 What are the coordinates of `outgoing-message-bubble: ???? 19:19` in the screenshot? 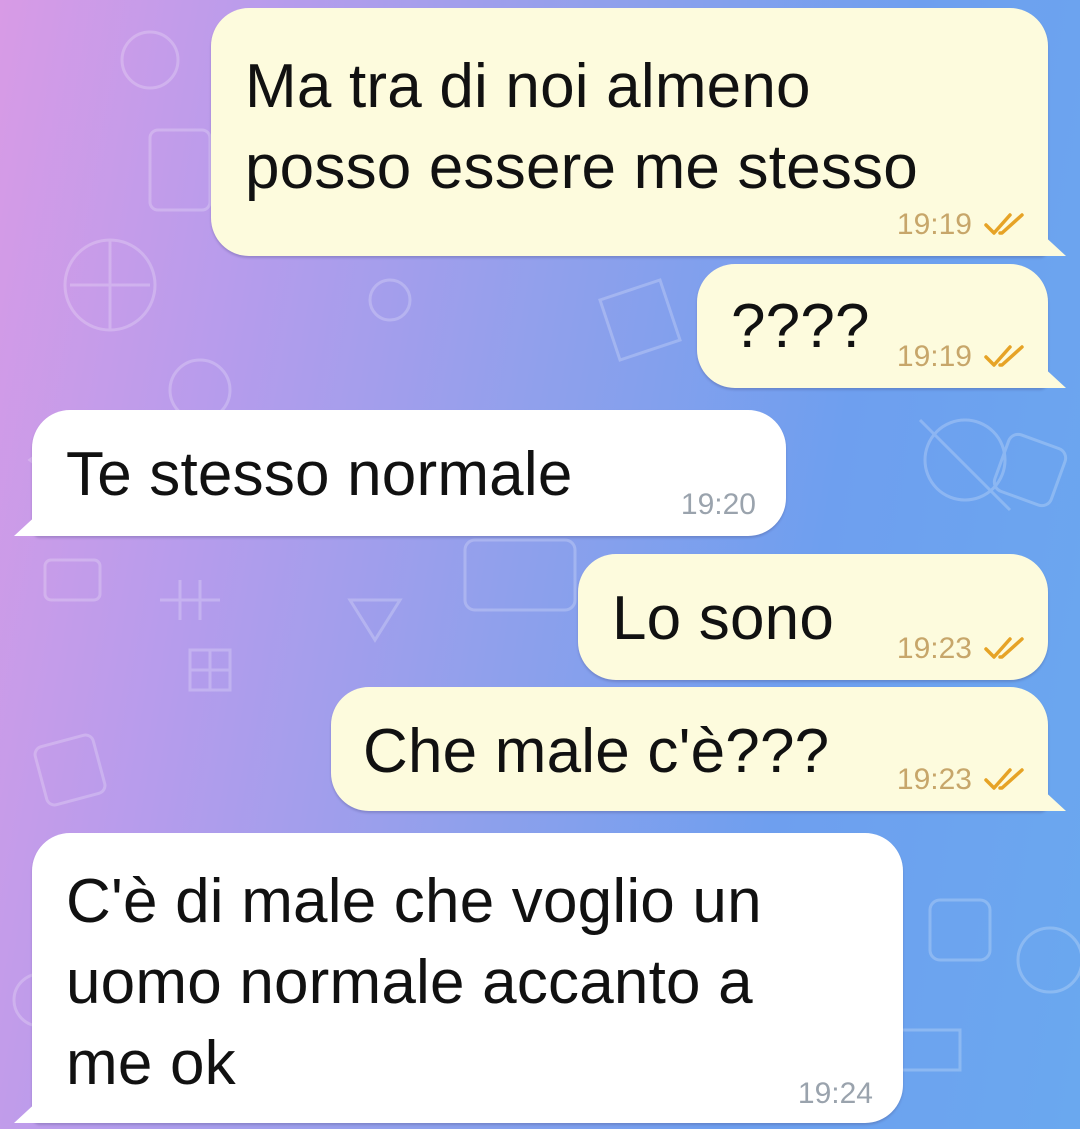 It's located at (872, 326).